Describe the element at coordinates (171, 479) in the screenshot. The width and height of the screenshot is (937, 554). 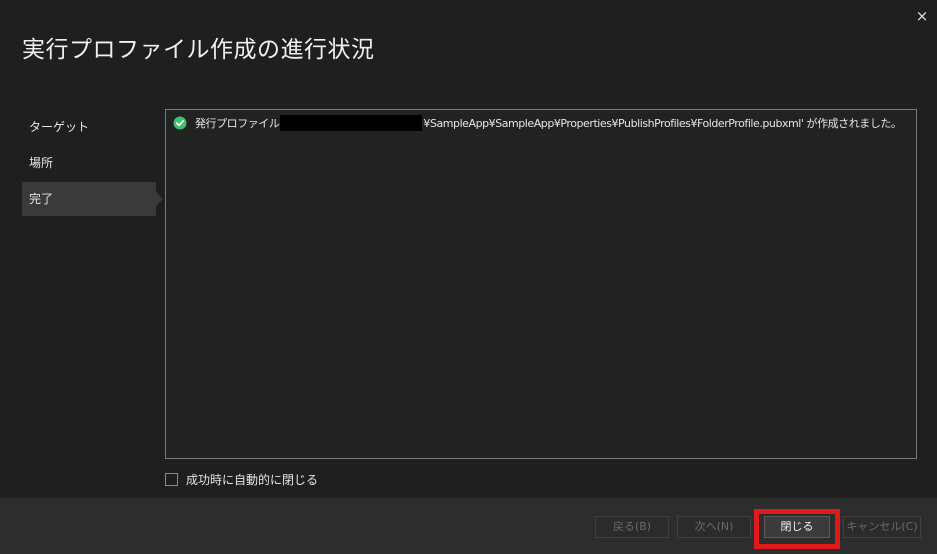
I see `auto-close-checkbox` at that location.